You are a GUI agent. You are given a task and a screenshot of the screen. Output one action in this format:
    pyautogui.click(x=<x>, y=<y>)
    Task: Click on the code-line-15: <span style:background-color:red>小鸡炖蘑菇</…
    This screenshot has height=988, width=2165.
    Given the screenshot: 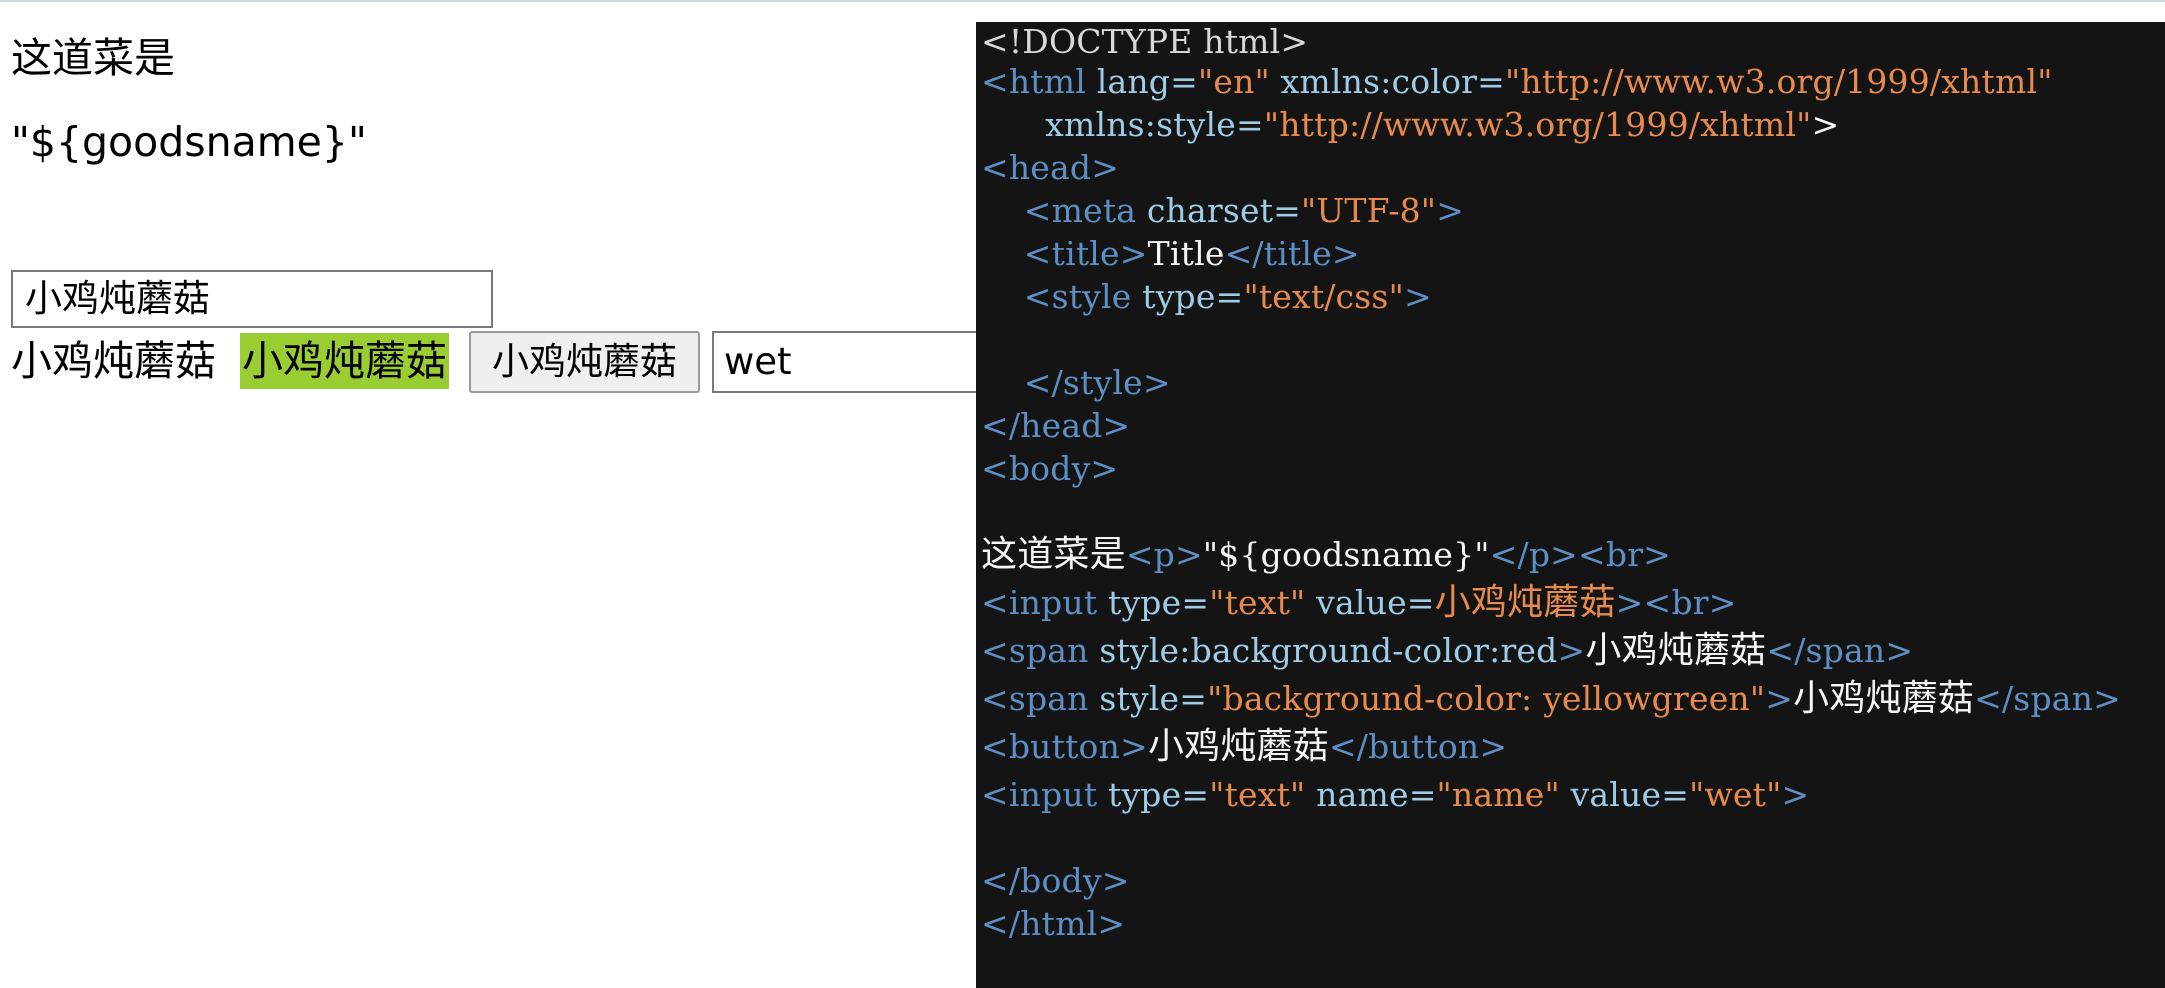 What is the action you would take?
    pyautogui.click(x=1447, y=650)
    